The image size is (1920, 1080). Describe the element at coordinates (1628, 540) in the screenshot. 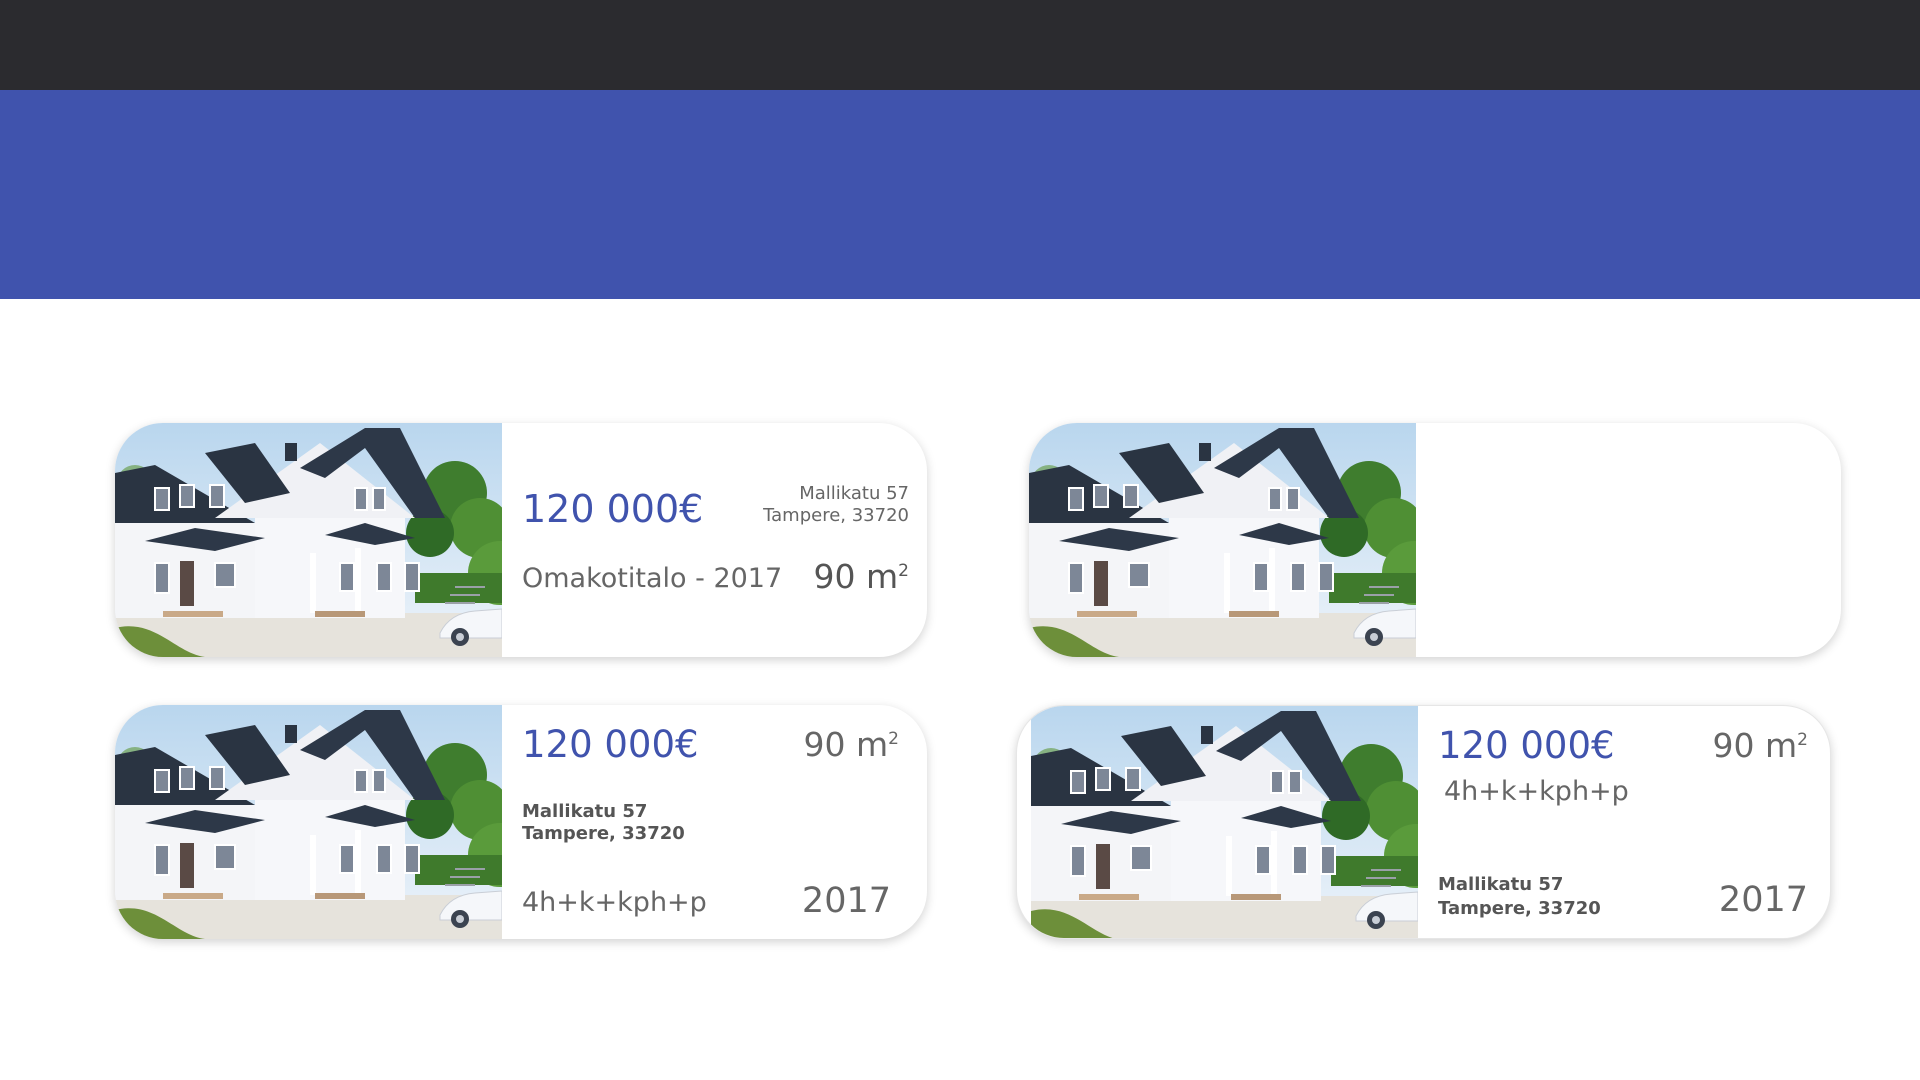

I see `listing-info-empty` at that location.